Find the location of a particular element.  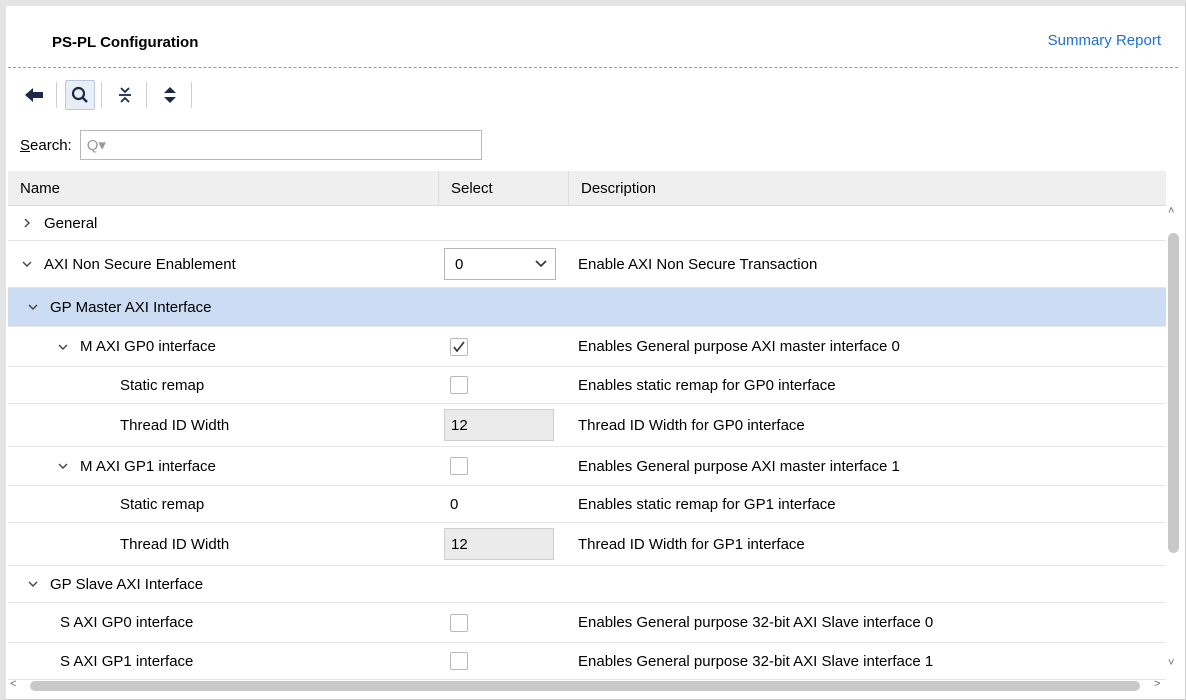

table-row-selected: GP Master AXI Interface is located at coordinates (587, 307).